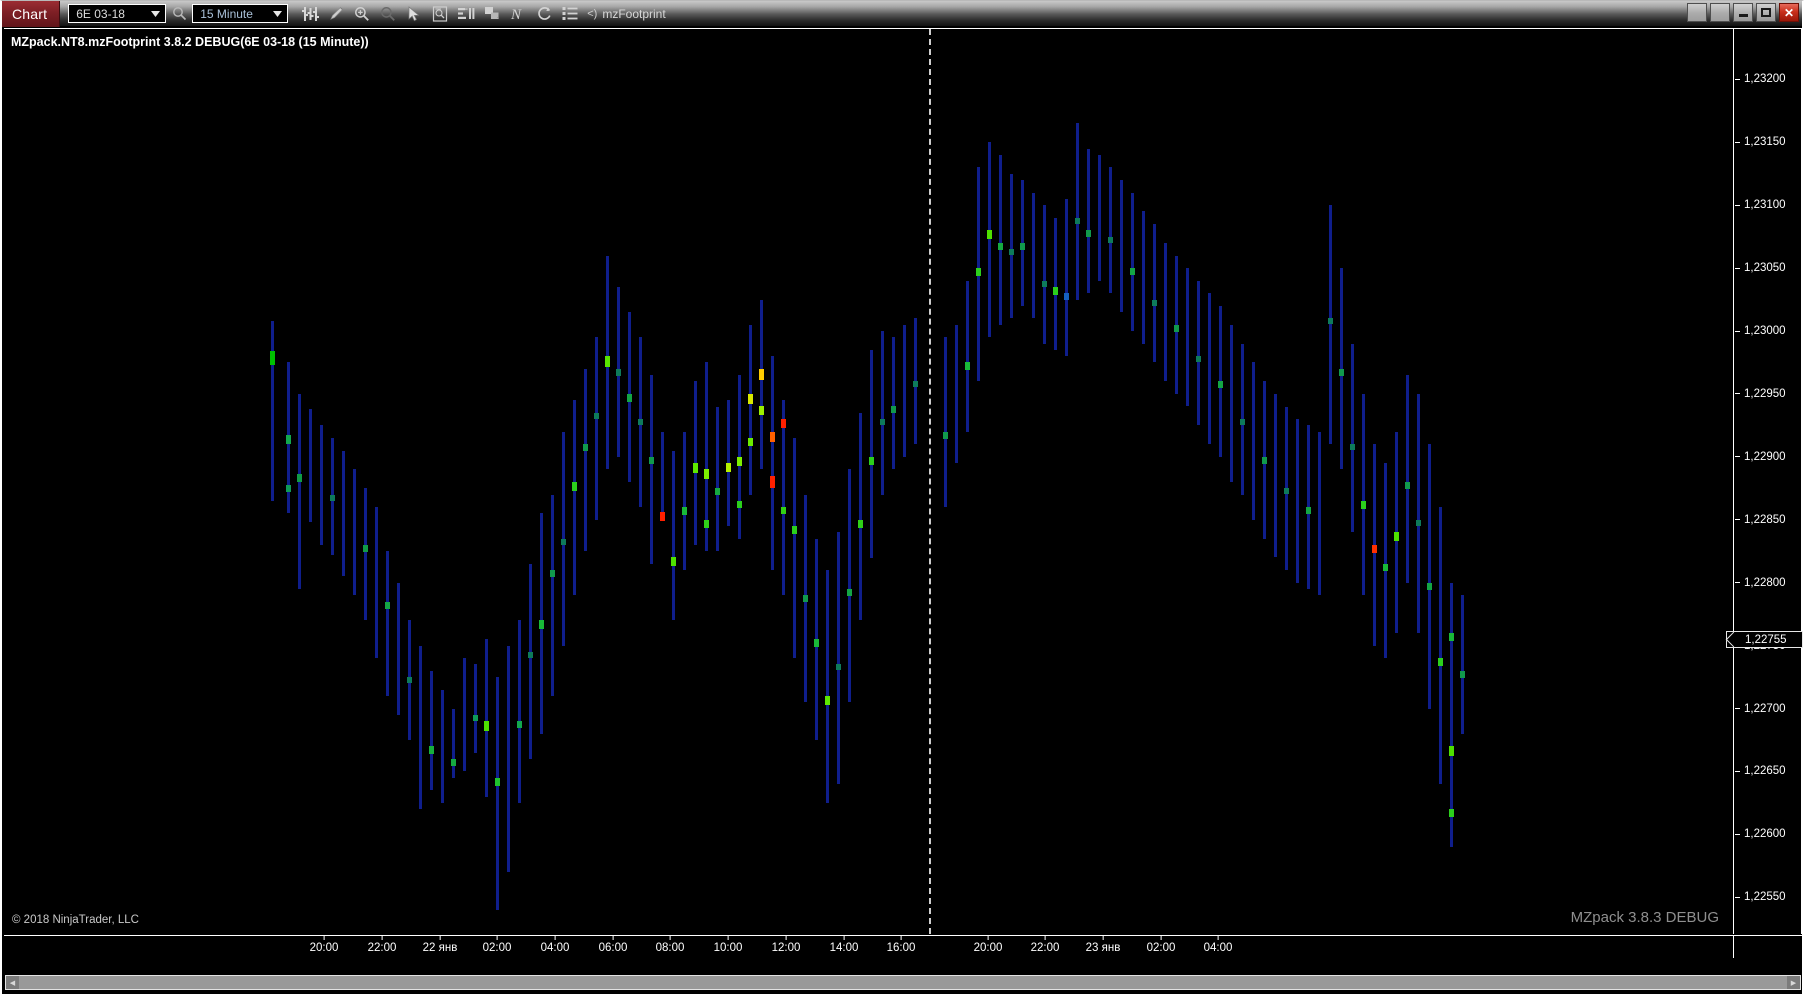 This screenshot has height=996, width=1804. What do you see at coordinates (728, 948) in the screenshot?
I see `time-tick-label: 10:00` at bounding box center [728, 948].